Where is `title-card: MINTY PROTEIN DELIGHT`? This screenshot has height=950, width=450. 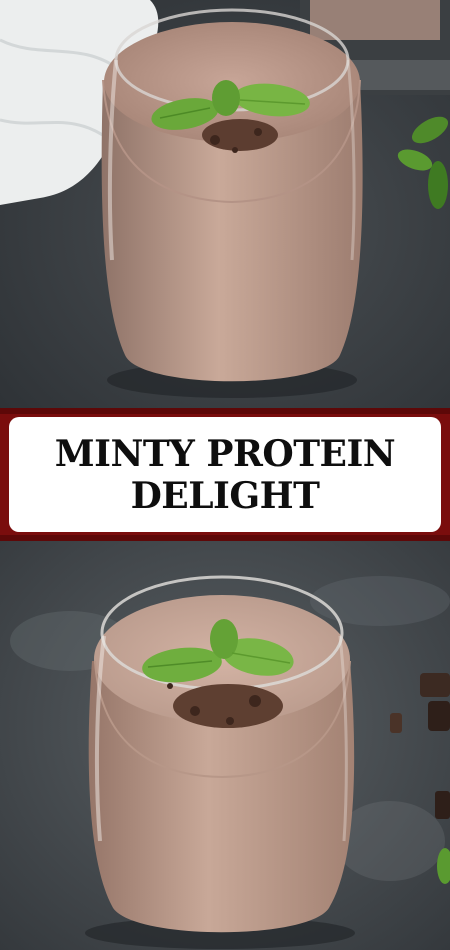
title-card: MINTY PROTEIN DELIGHT is located at coordinates (225, 474).